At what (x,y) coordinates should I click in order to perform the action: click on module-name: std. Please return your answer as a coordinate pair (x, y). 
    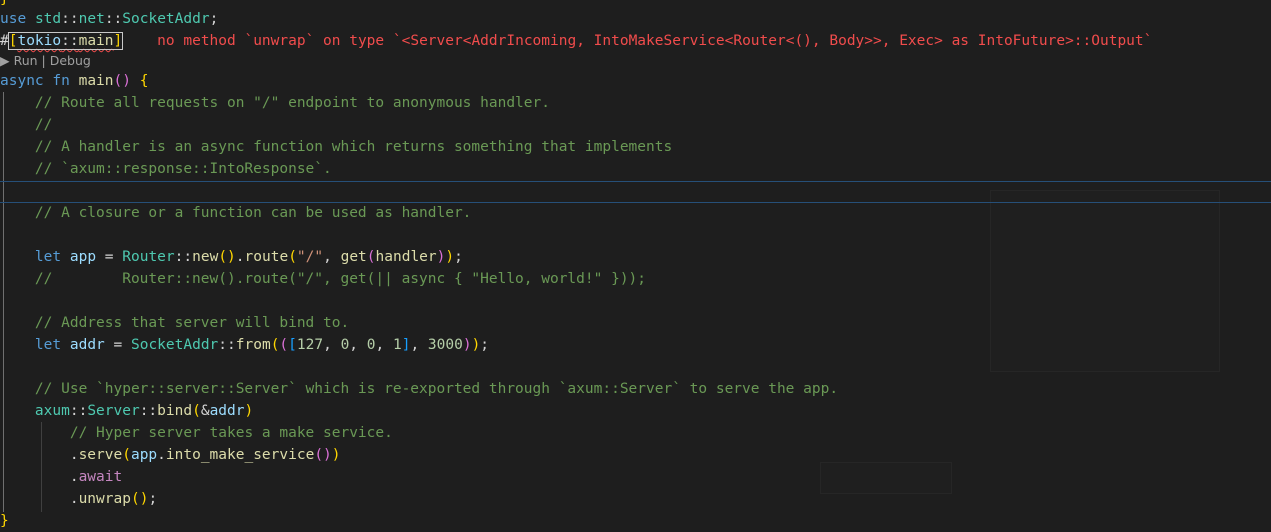
    Looking at the image, I should click on (48, 19).